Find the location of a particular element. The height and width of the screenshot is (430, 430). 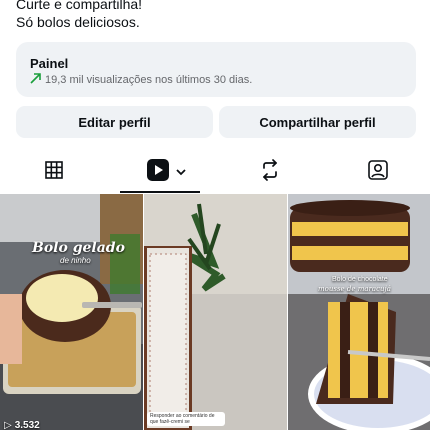

tab-tagged is located at coordinates (378, 172).